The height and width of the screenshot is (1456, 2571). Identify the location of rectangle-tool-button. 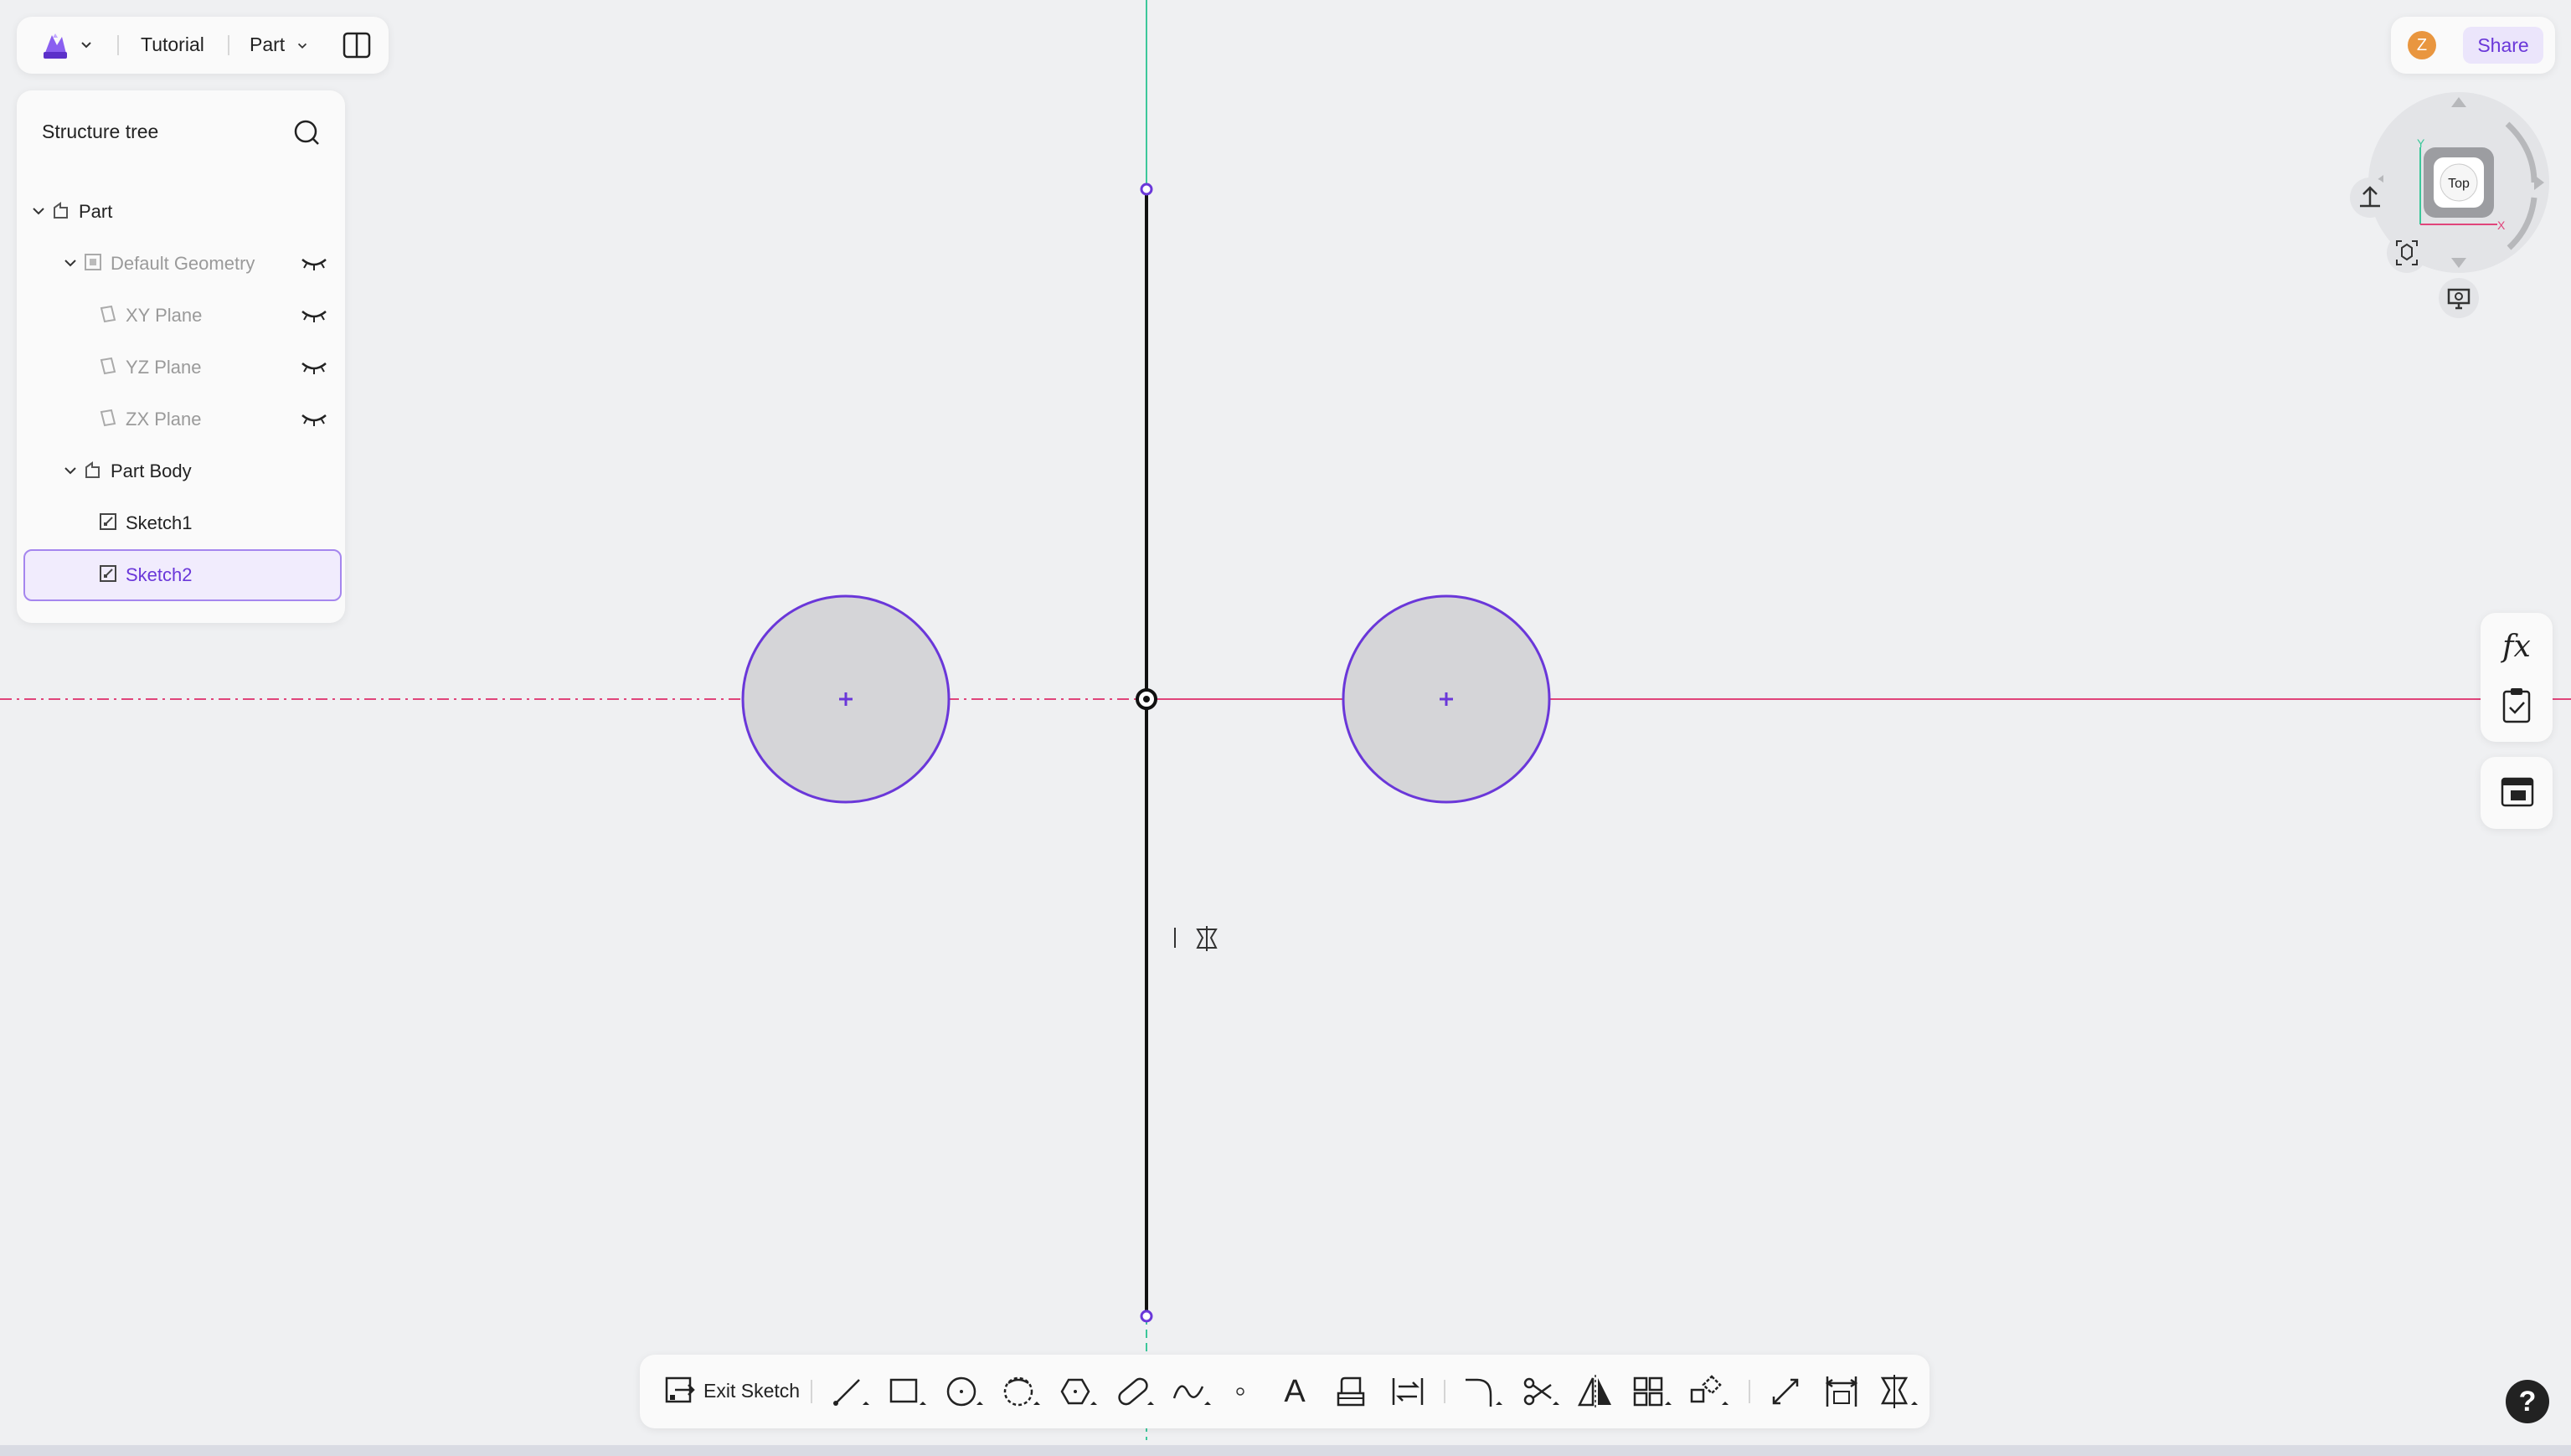
(908, 1391).